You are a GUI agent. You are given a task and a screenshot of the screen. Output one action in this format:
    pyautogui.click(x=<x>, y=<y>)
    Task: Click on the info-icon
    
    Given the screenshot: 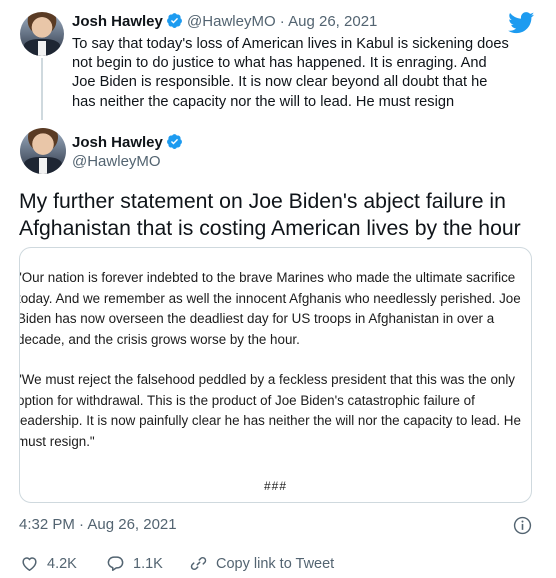 What is the action you would take?
    pyautogui.click(x=522, y=525)
    